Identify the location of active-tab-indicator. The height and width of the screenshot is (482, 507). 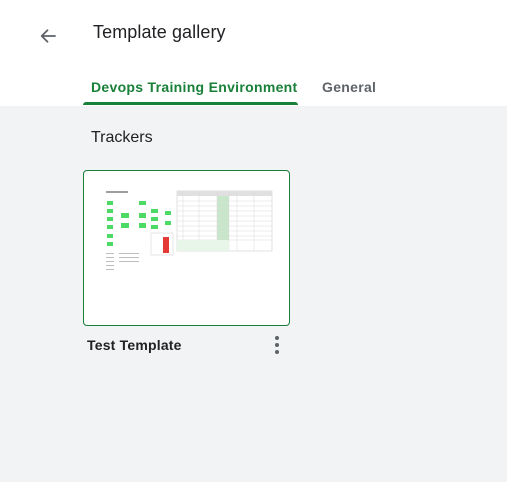
(190, 103).